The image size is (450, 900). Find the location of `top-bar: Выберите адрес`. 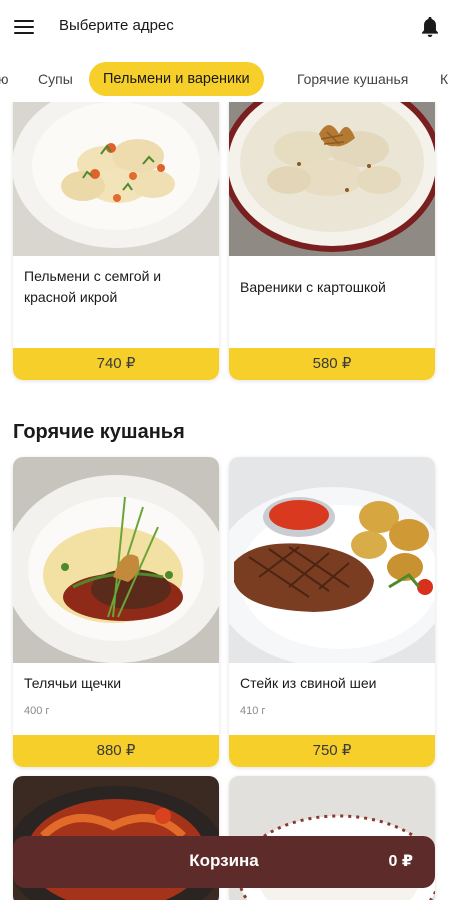

top-bar: Выберите адрес is located at coordinates (225, 28).